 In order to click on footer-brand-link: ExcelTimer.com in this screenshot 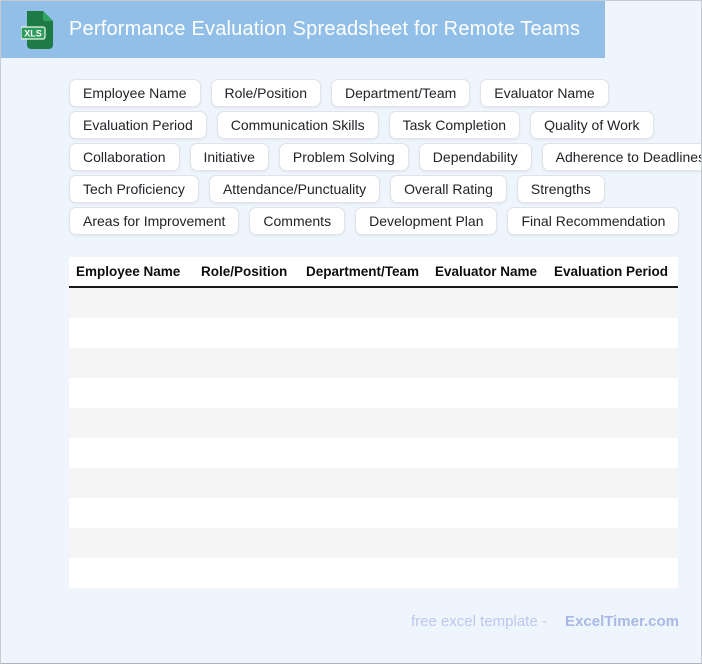, I will do `click(622, 621)`.